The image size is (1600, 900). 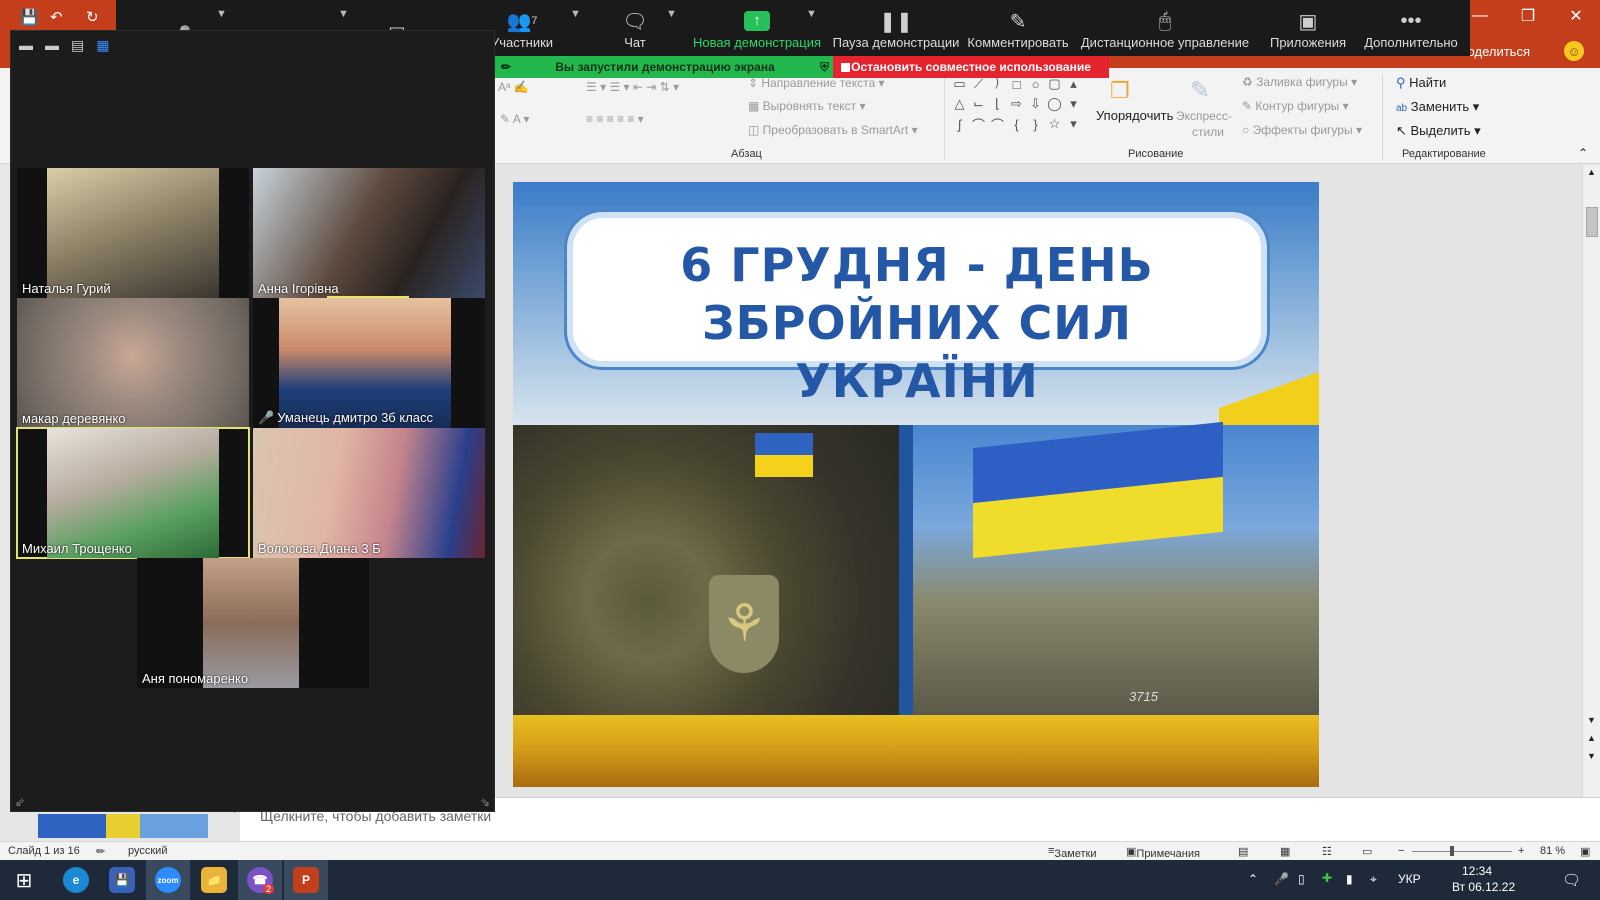 What do you see at coordinates (896, 28) in the screenshot?
I see `pause-share-button: ❚❚ Пауза демонстрации` at bounding box center [896, 28].